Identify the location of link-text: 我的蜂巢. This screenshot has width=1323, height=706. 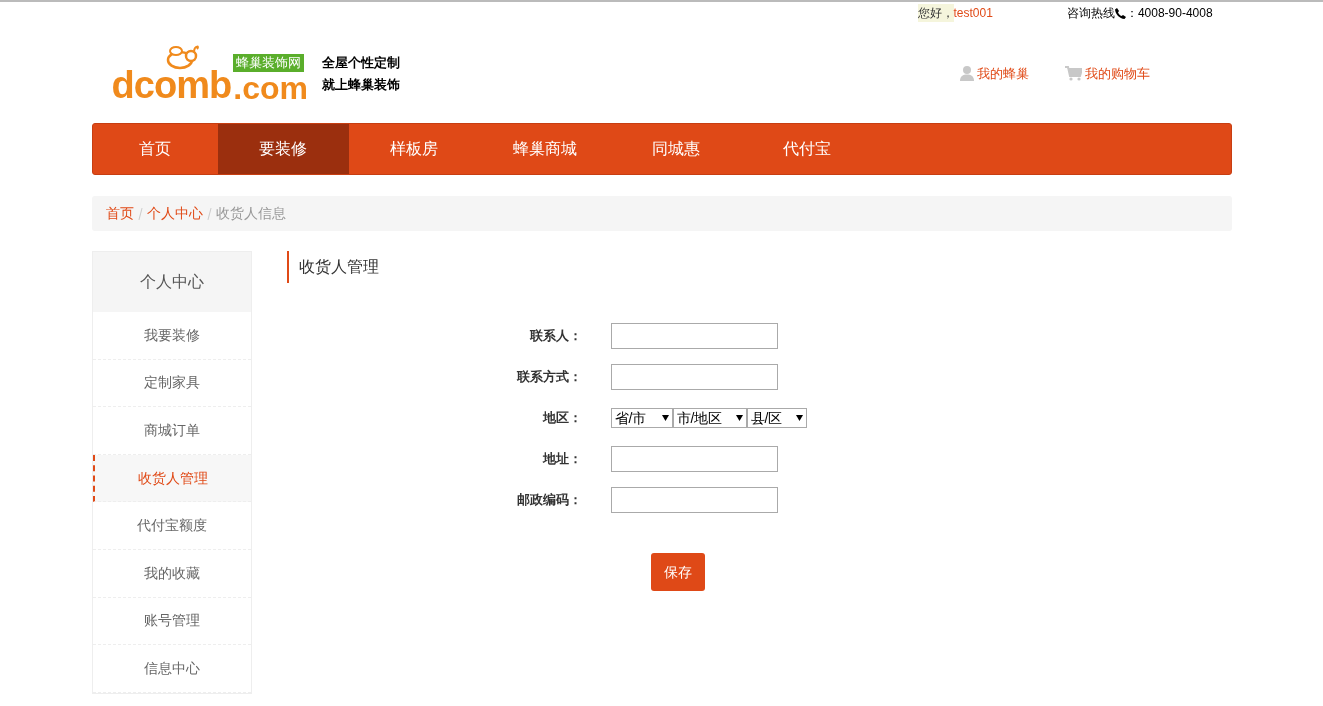
(1002, 73).